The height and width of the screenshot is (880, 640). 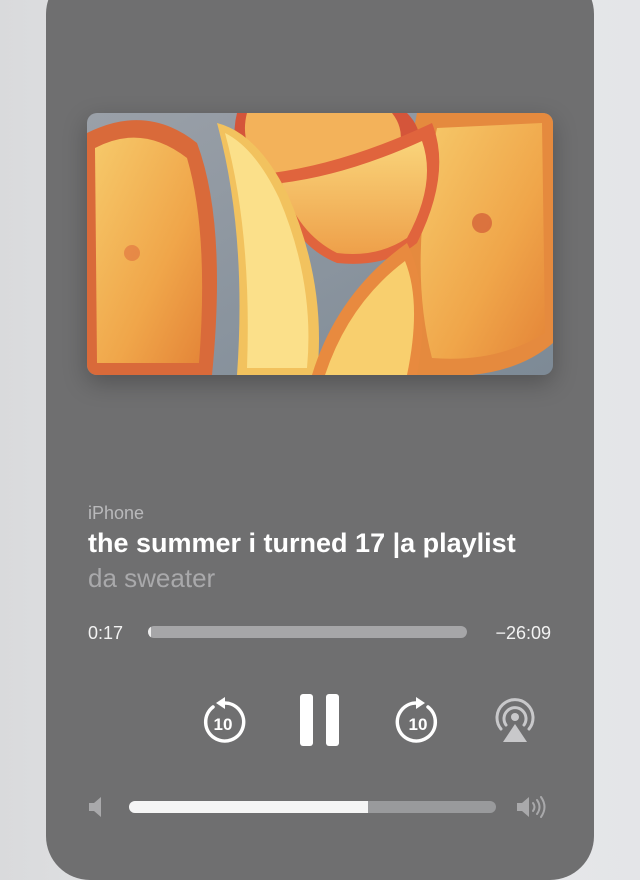 I want to click on pause-icon, so click(x=320, y=720).